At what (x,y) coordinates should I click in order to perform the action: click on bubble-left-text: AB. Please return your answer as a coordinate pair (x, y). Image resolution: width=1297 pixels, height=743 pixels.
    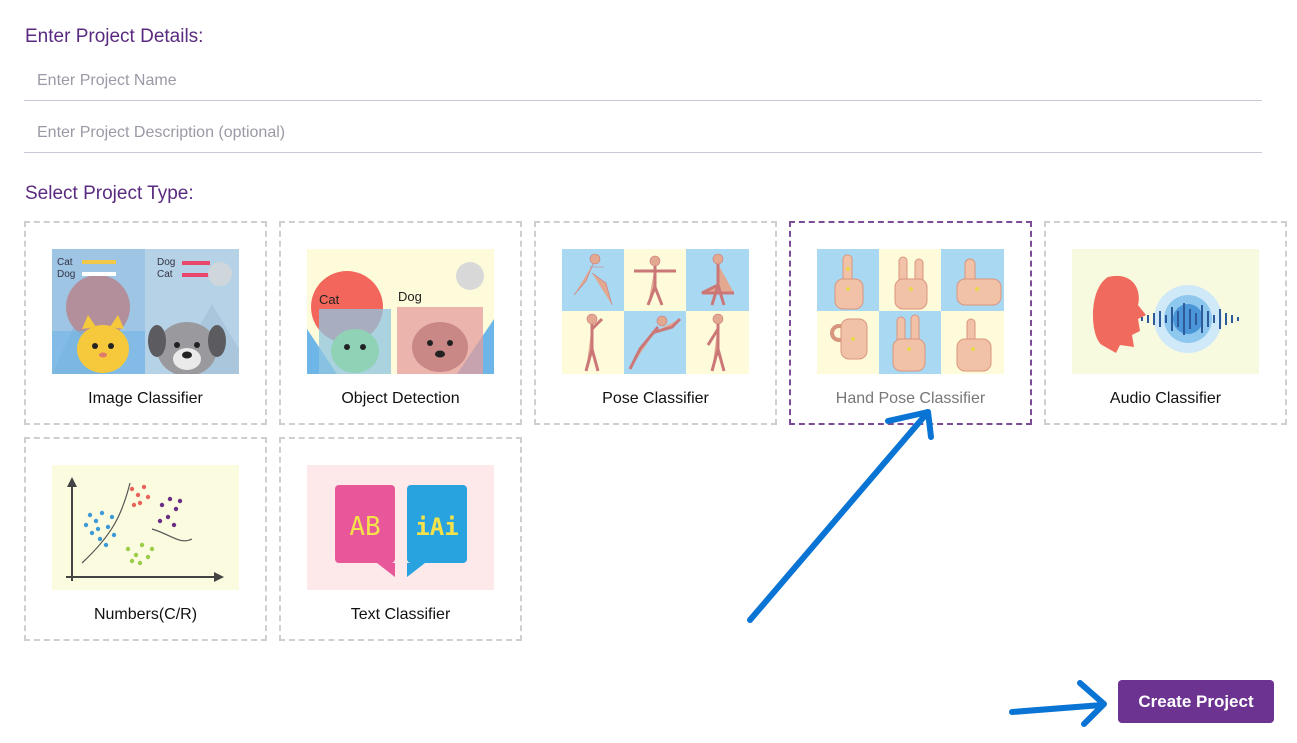
    Looking at the image, I should click on (364, 527).